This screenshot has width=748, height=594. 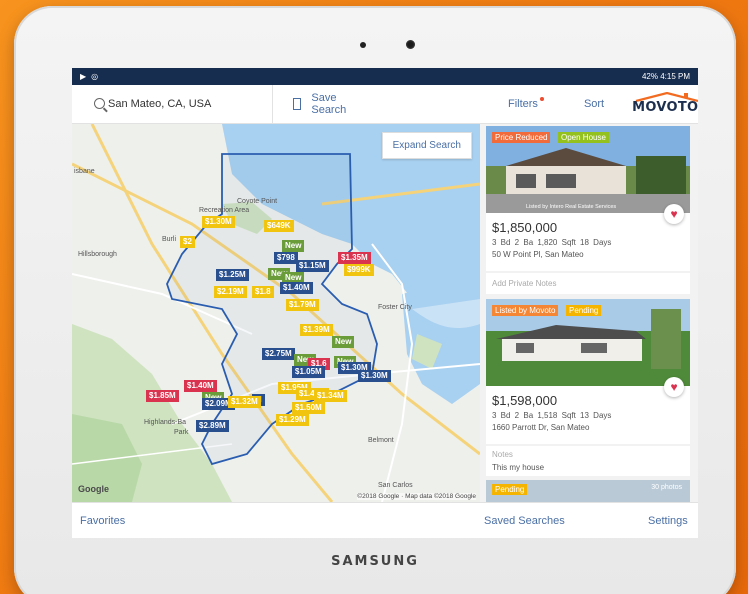 What do you see at coordinates (588, 342) in the screenshot?
I see `listing-photo: Listed by Movoto Pending` at bounding box center [588, 342].